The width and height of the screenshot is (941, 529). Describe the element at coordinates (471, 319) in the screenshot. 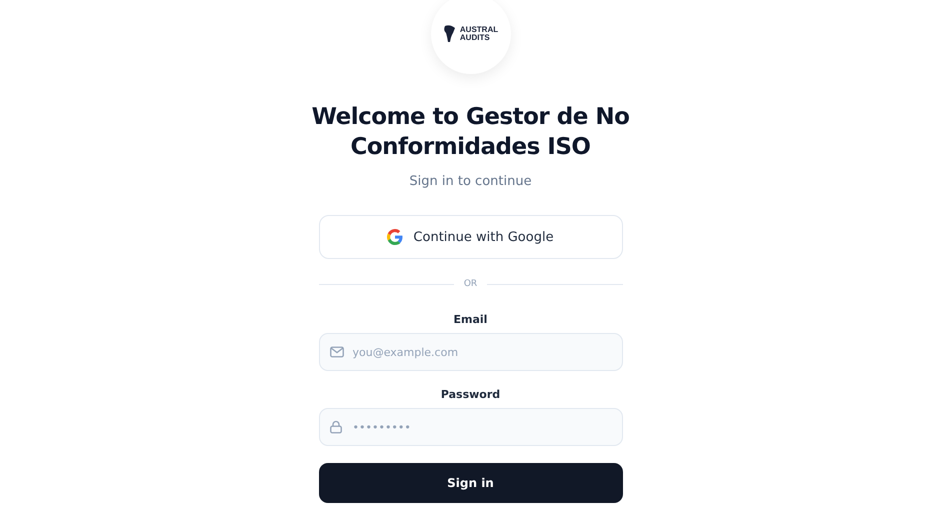

I see `email-label: Email` at that location.